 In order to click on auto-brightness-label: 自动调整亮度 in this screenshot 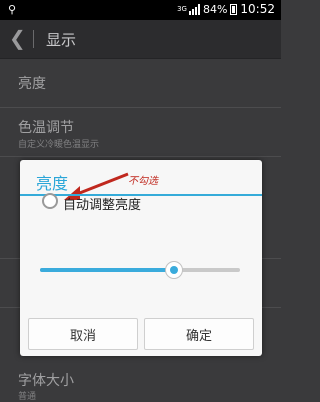, I will do `click(102, 203)`.